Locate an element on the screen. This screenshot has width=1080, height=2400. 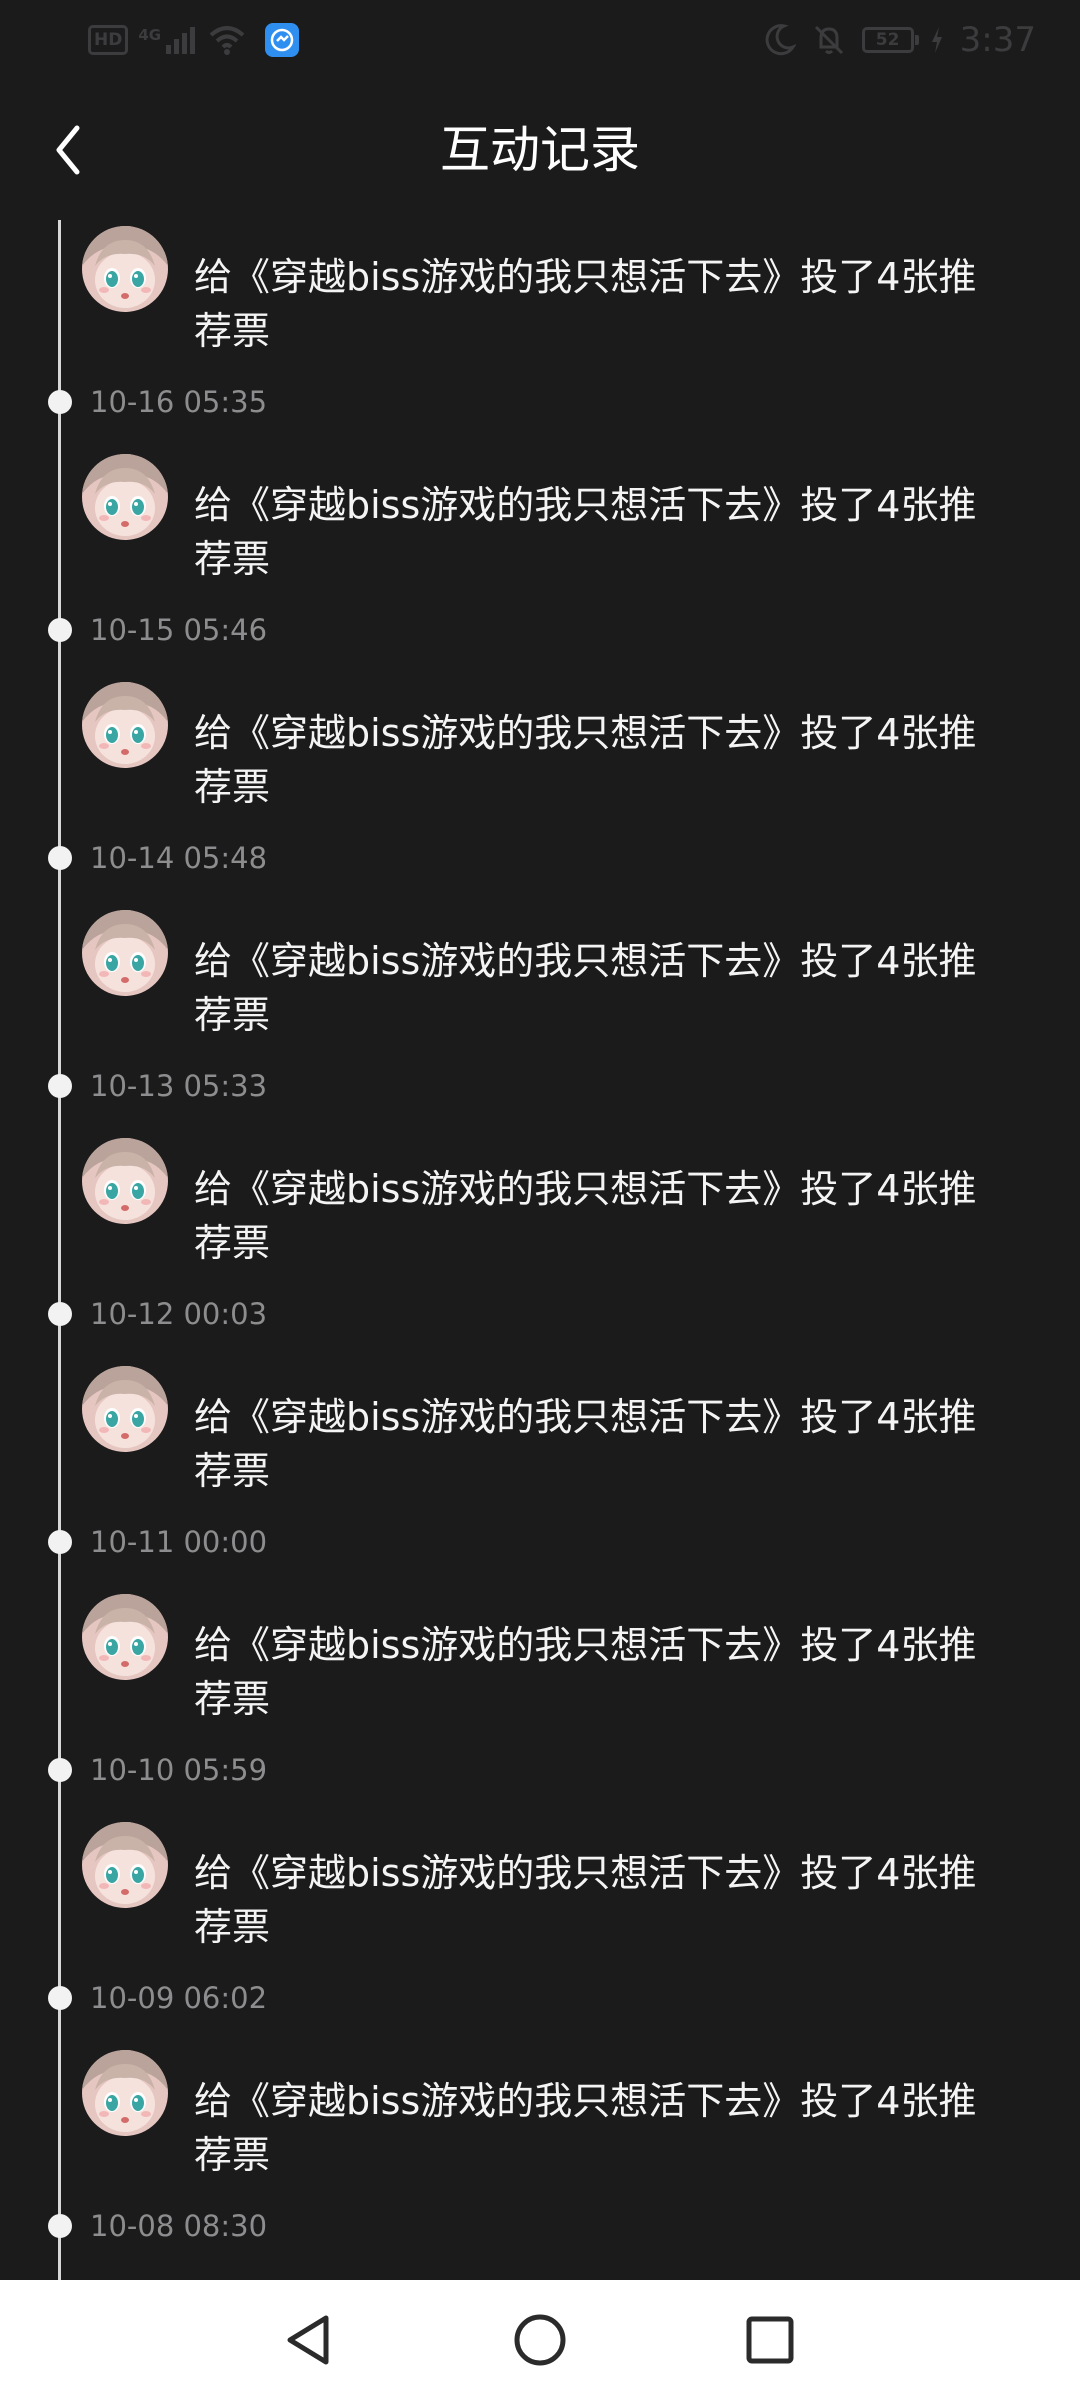
record-time-row: 10-16 05:35 is located at coordinates (540, 402).